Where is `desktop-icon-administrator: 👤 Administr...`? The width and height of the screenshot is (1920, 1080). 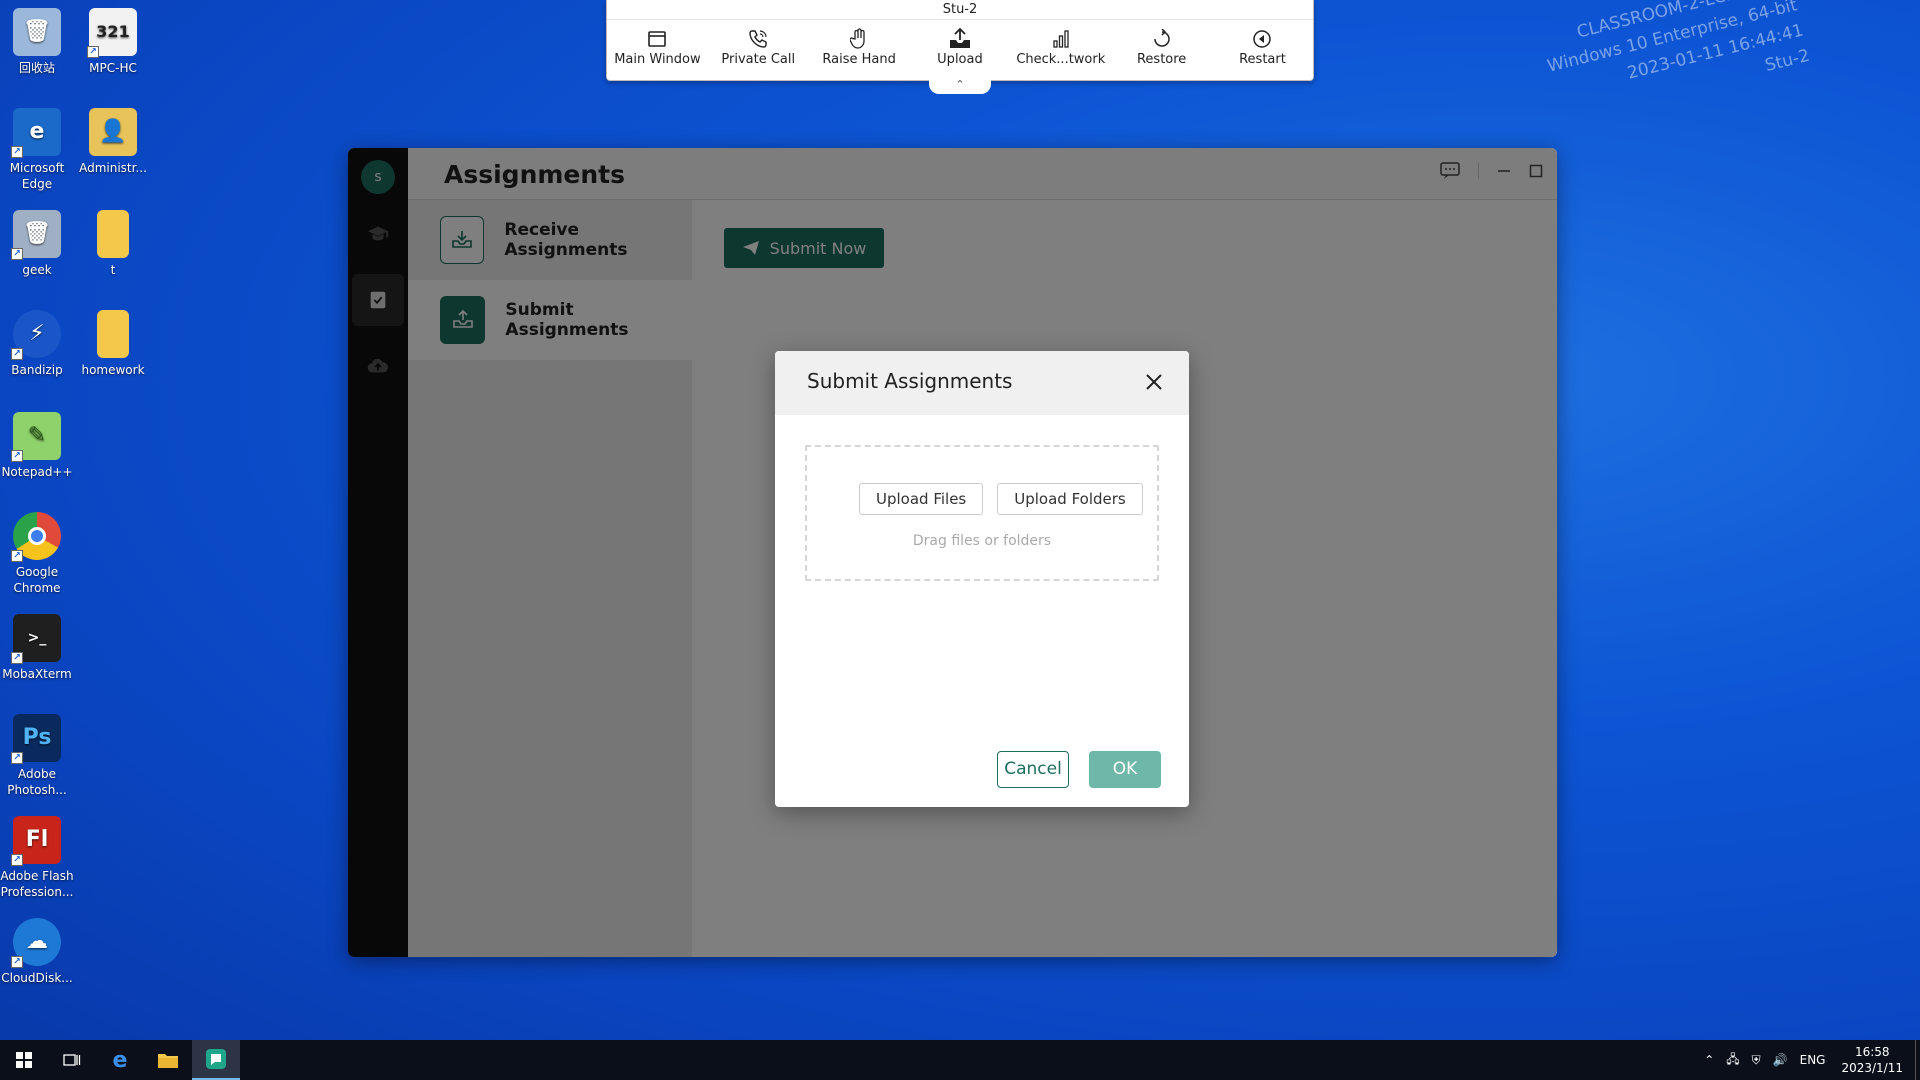 desktop-icon-administrator: 👤 Administr... is located at coordinates (113, 142).